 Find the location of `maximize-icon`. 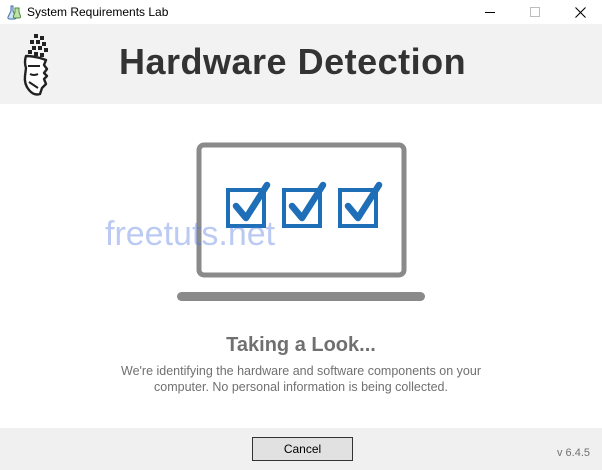

maximize-icon is located at coordinates (535, 12).